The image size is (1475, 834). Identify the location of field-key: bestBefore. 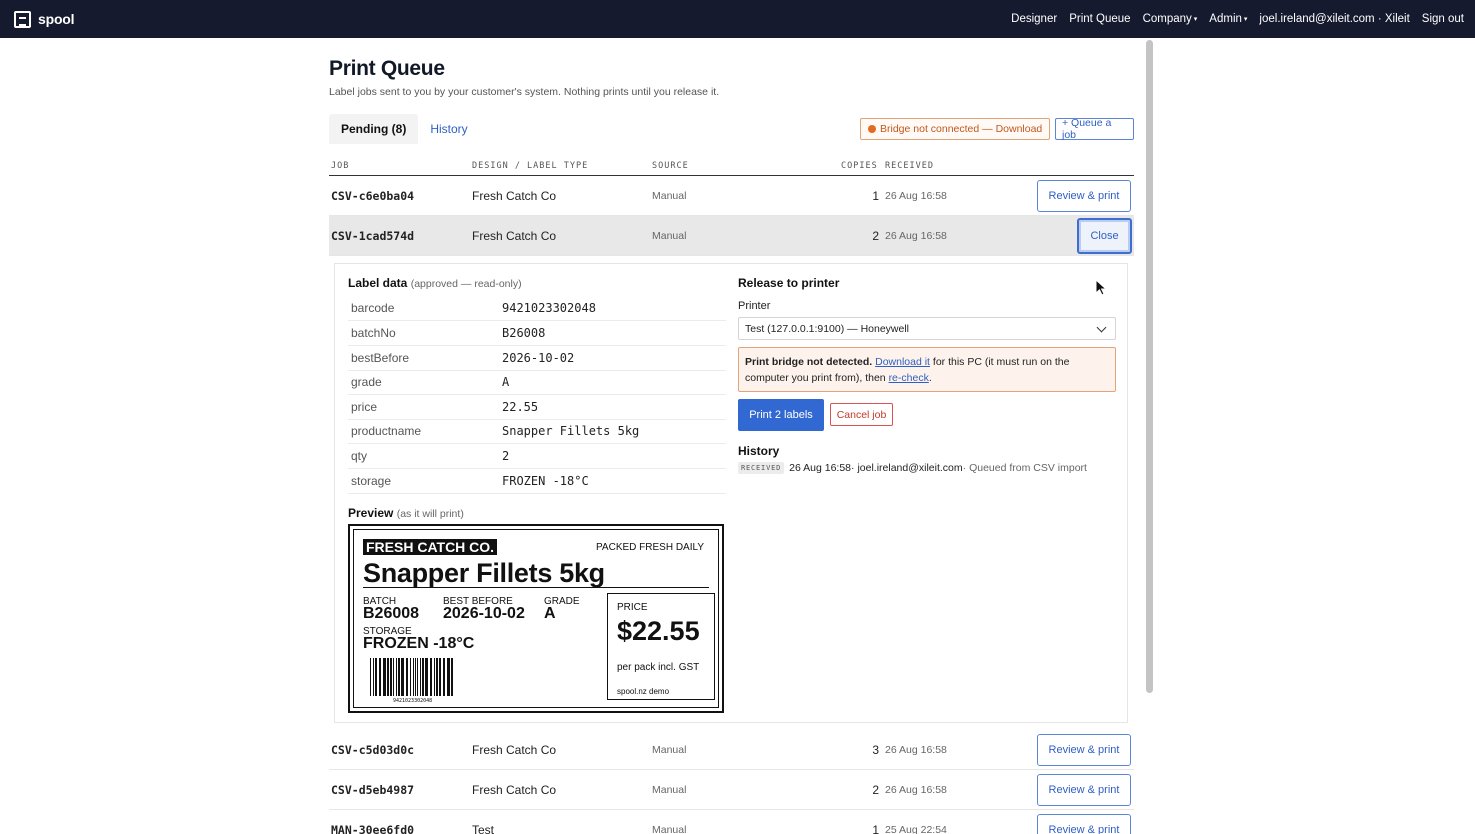
(380, 358).